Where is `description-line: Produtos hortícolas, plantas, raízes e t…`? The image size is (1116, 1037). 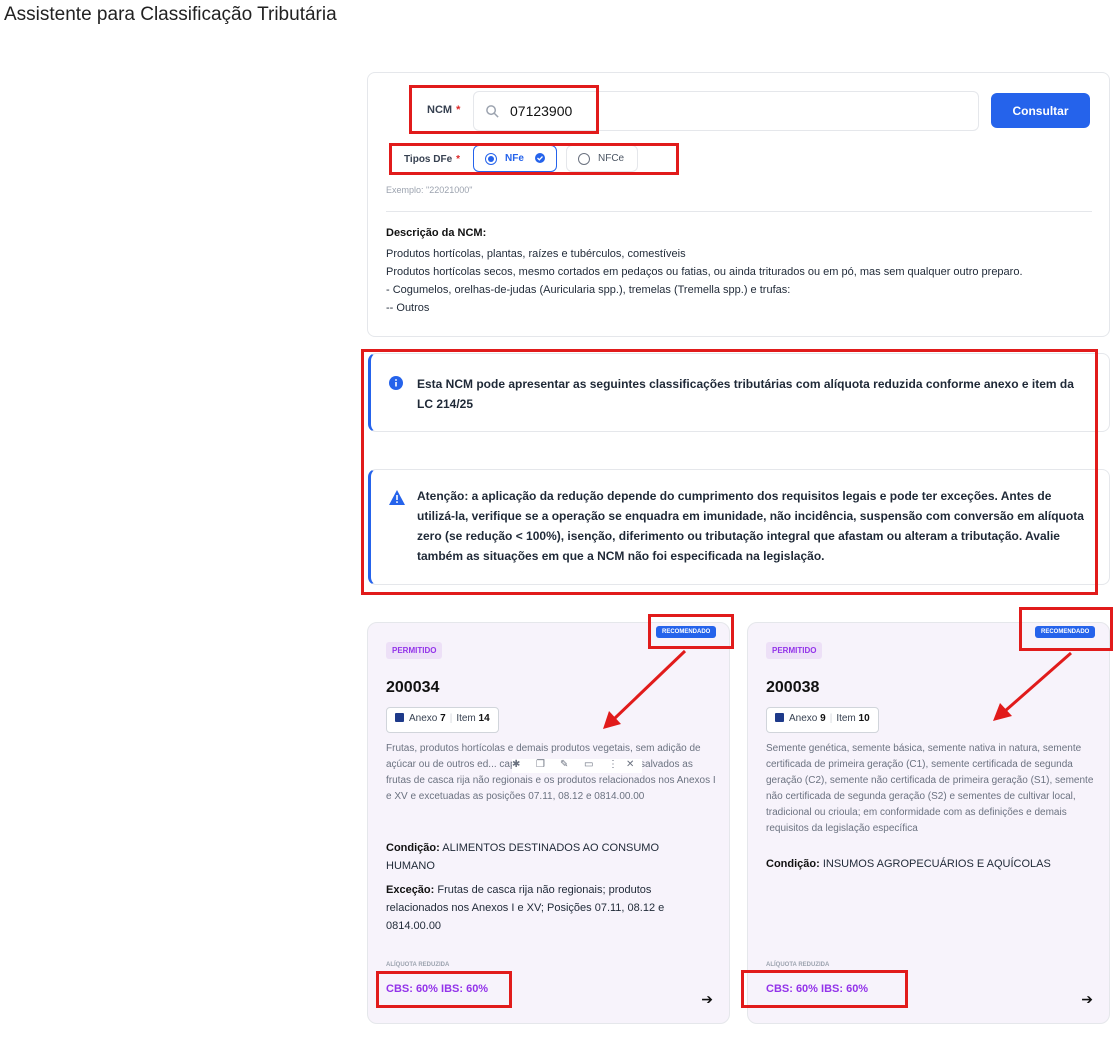
description-line: Produtos hortícolas, plantas, raízes e t… is located at coordinates (536, 254).